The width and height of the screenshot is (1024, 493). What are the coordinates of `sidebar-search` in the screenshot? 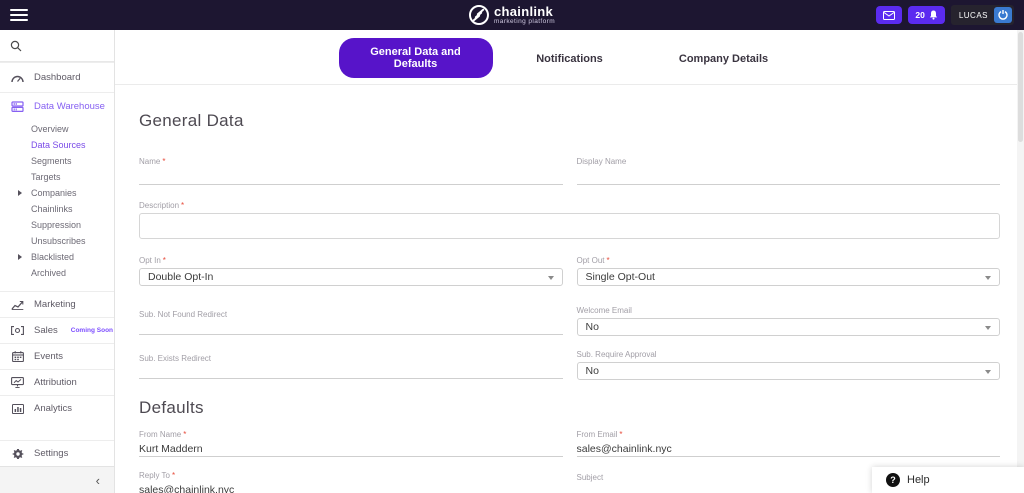 It's located at (57, 46).